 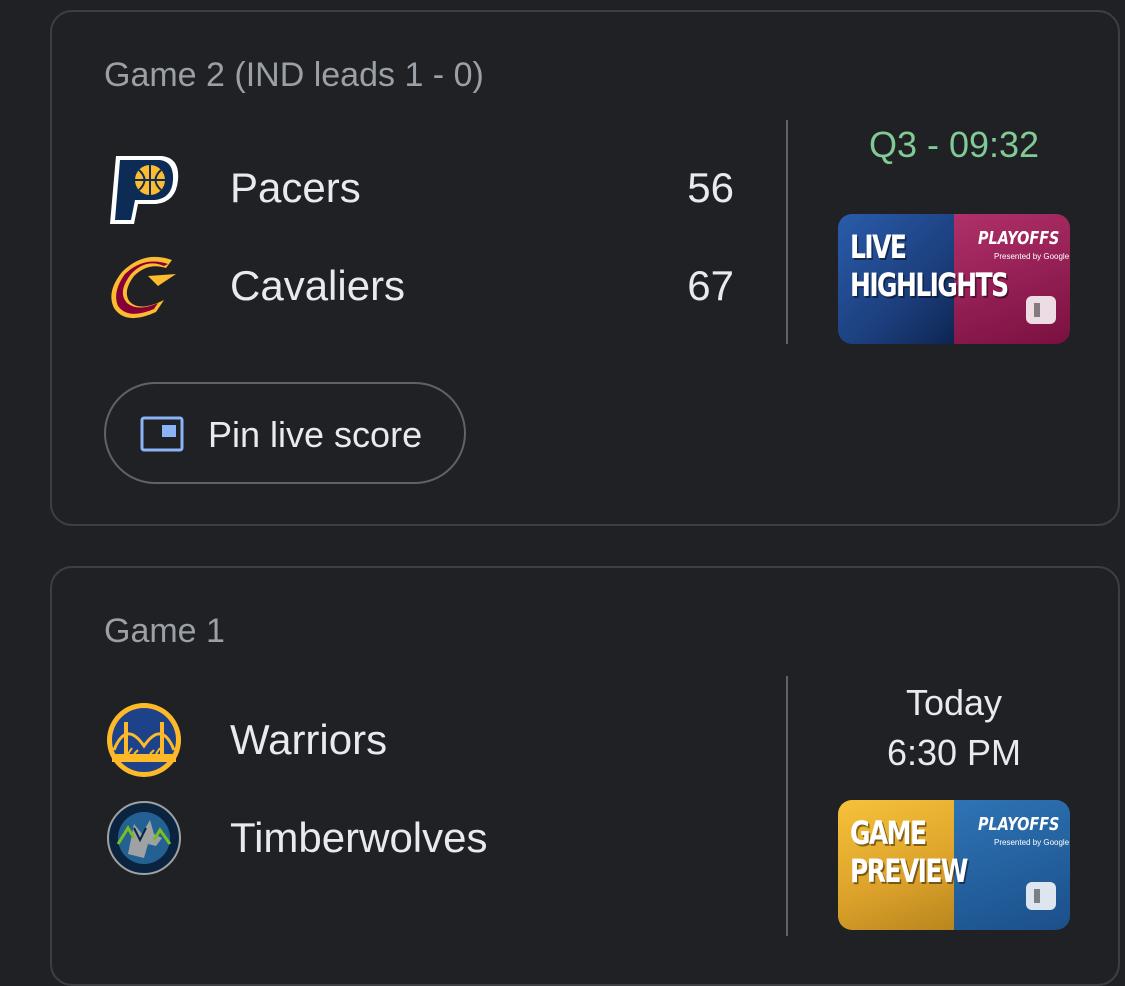 What do you see at coordinates (144, 286) in the screenshot?
I see `cavaliers-logo-icon` at bounding box center [144, 286].